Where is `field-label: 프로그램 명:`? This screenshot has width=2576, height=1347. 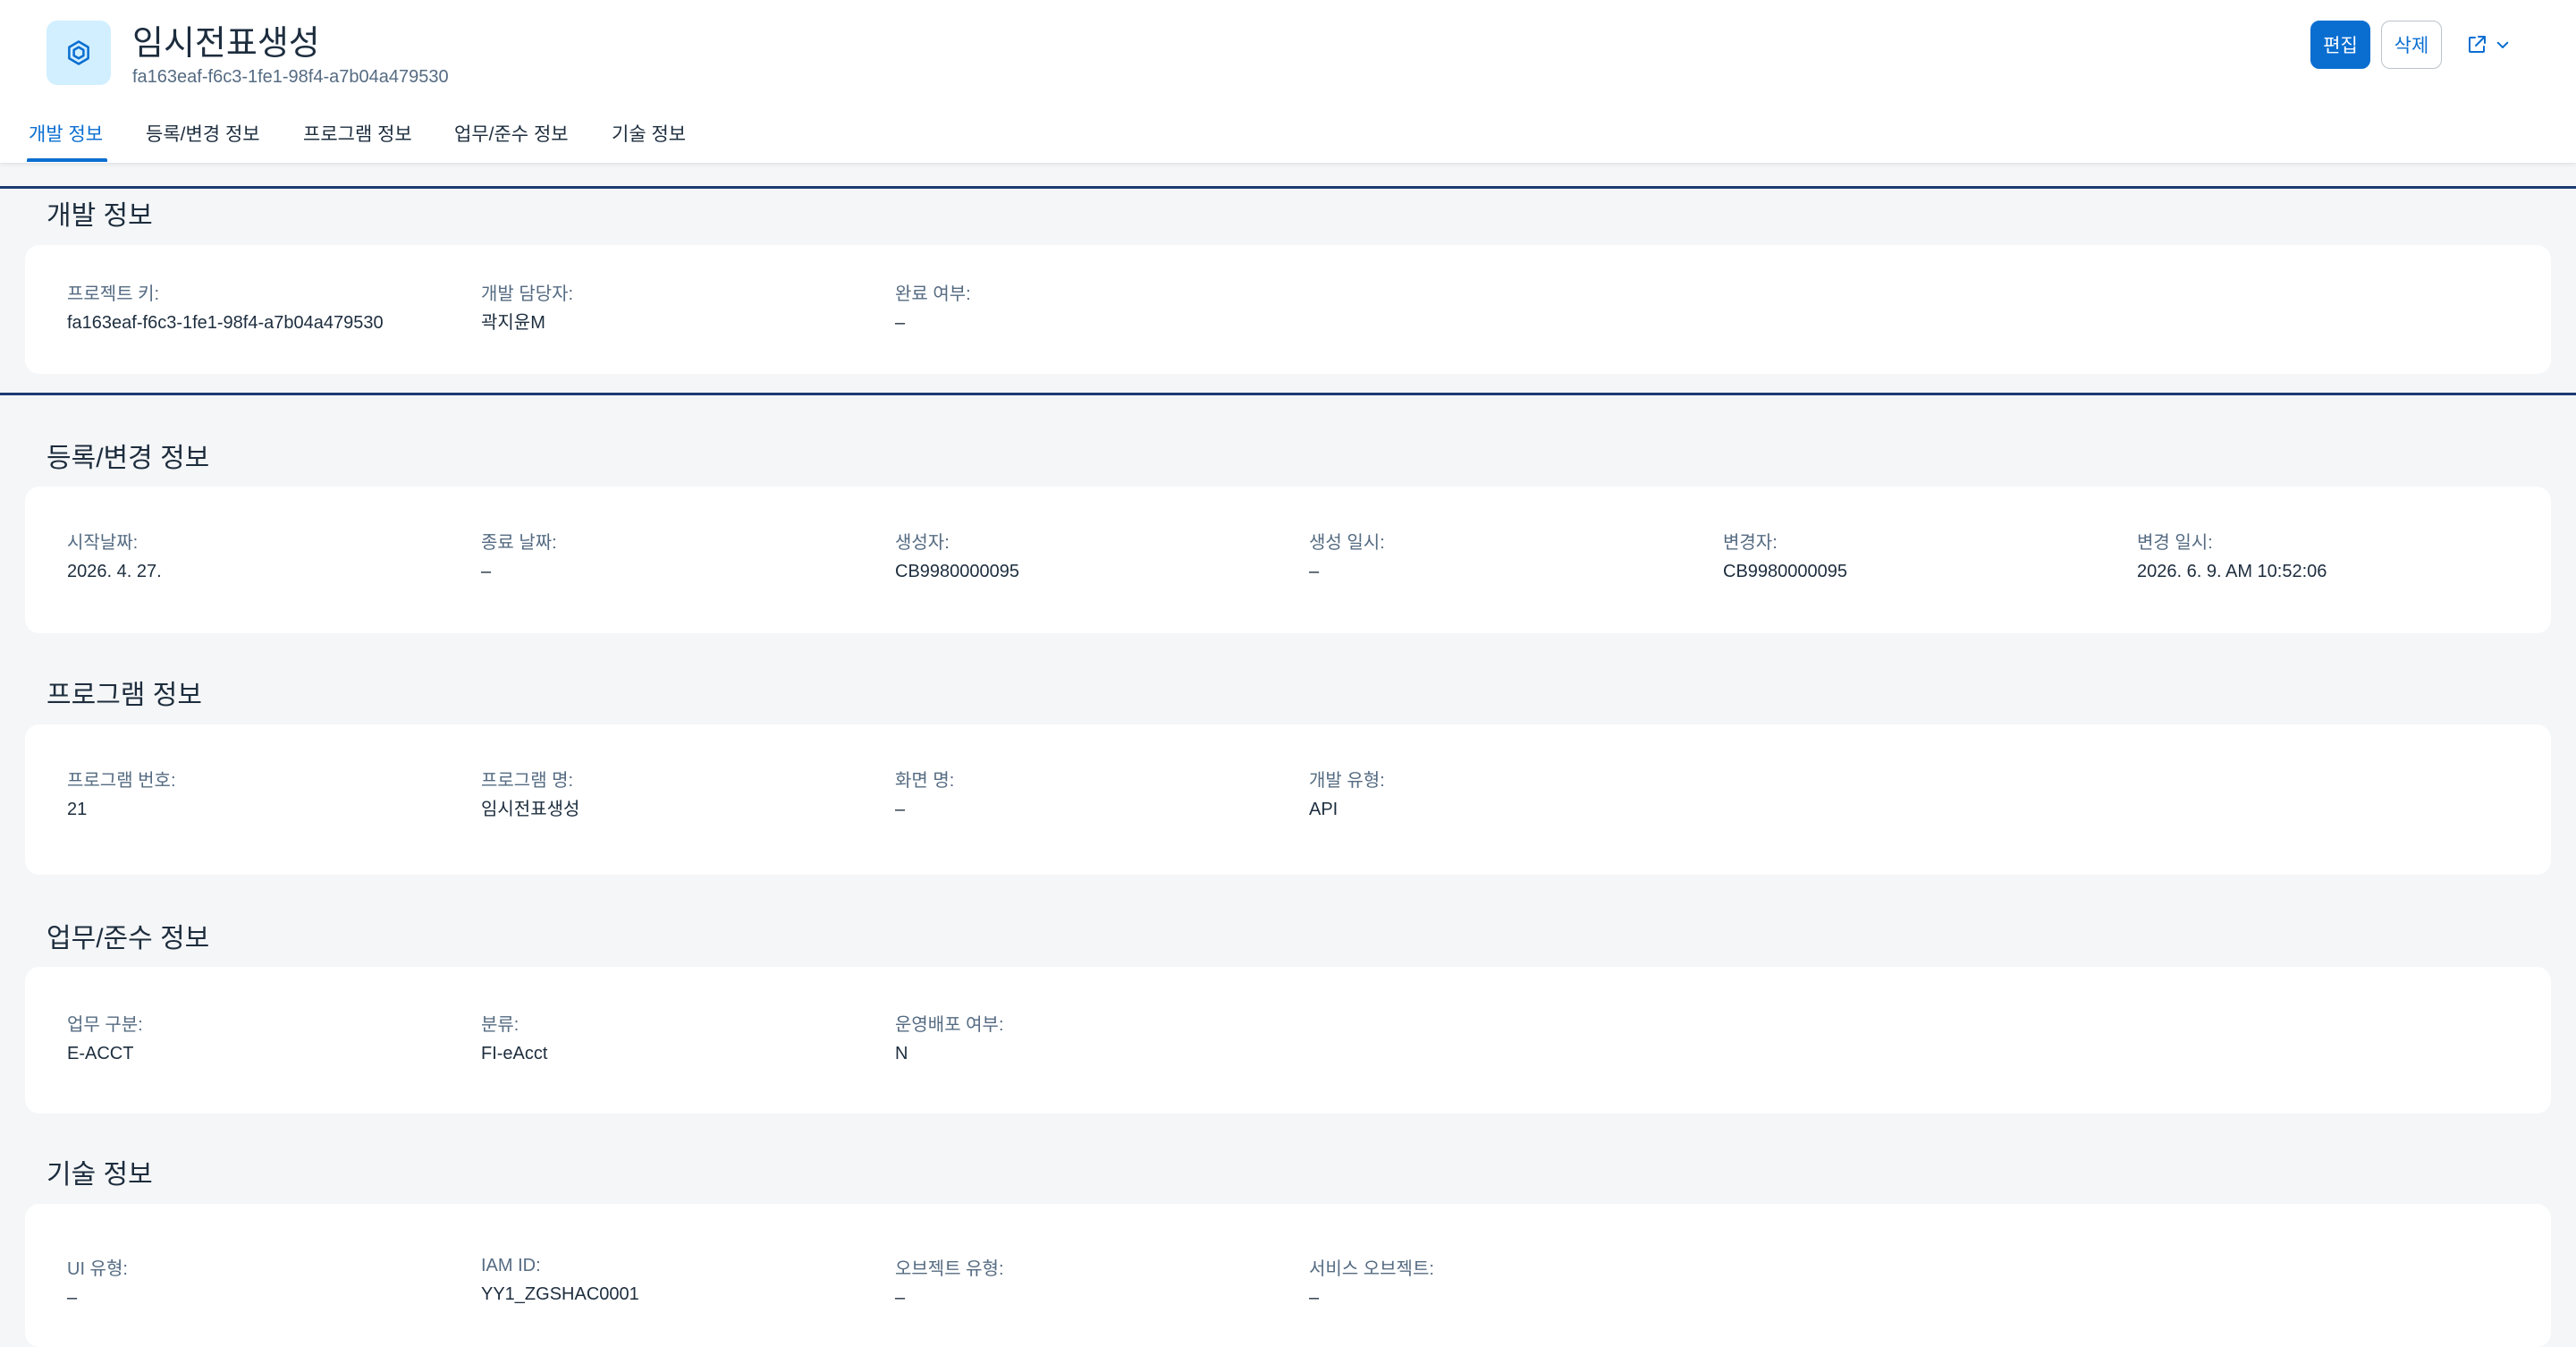 field-label: 프로그램 명: is located at coordinates (527, 781).